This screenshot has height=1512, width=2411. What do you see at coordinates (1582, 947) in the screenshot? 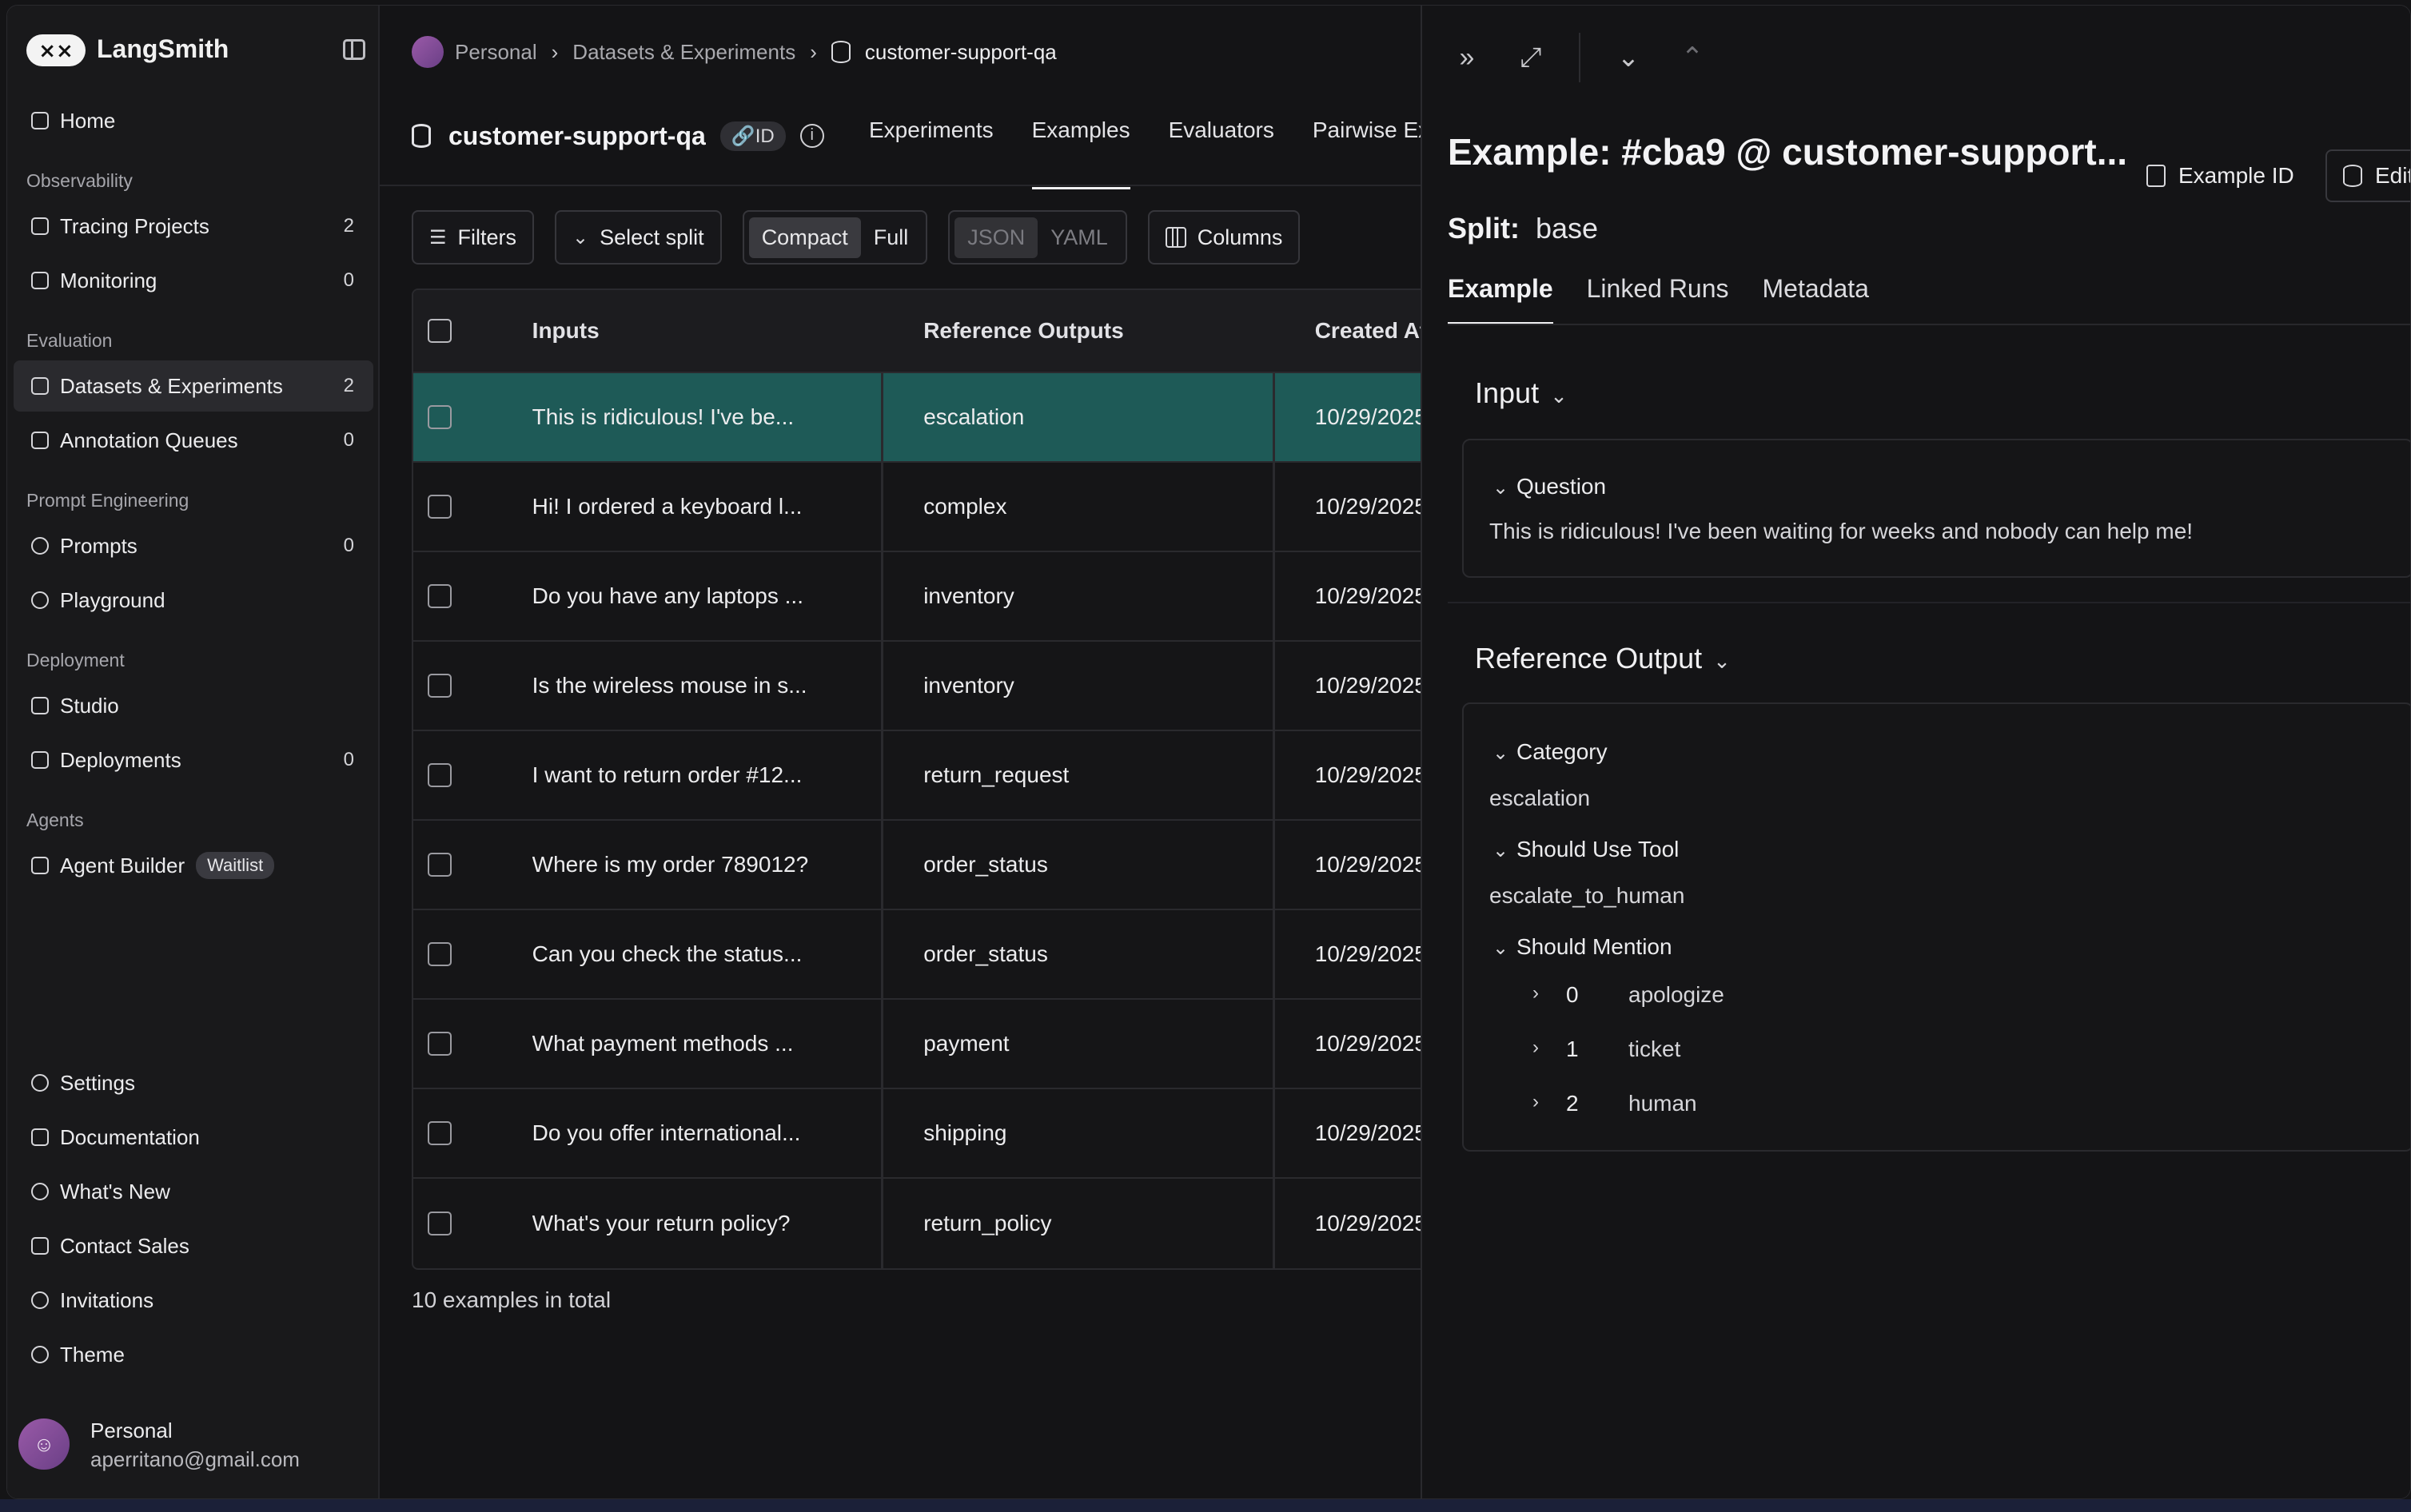
I see `mention-key-toggle: ⌄ Should Mention` at bounding box center [1582, 947].